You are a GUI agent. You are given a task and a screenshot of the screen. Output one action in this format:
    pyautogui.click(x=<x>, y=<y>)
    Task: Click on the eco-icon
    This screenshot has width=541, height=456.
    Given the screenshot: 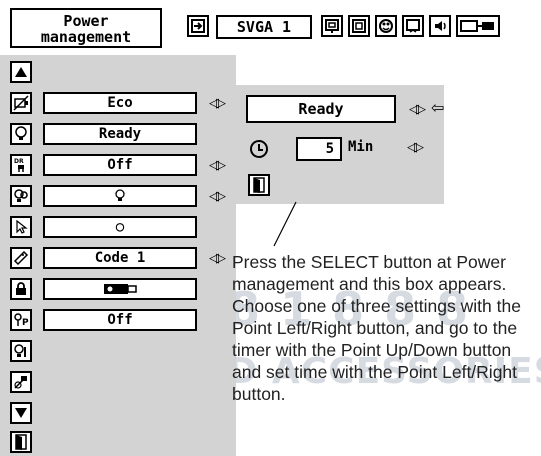 What is the action you would take?
    pyautogui.click(x=21, y=103)
    